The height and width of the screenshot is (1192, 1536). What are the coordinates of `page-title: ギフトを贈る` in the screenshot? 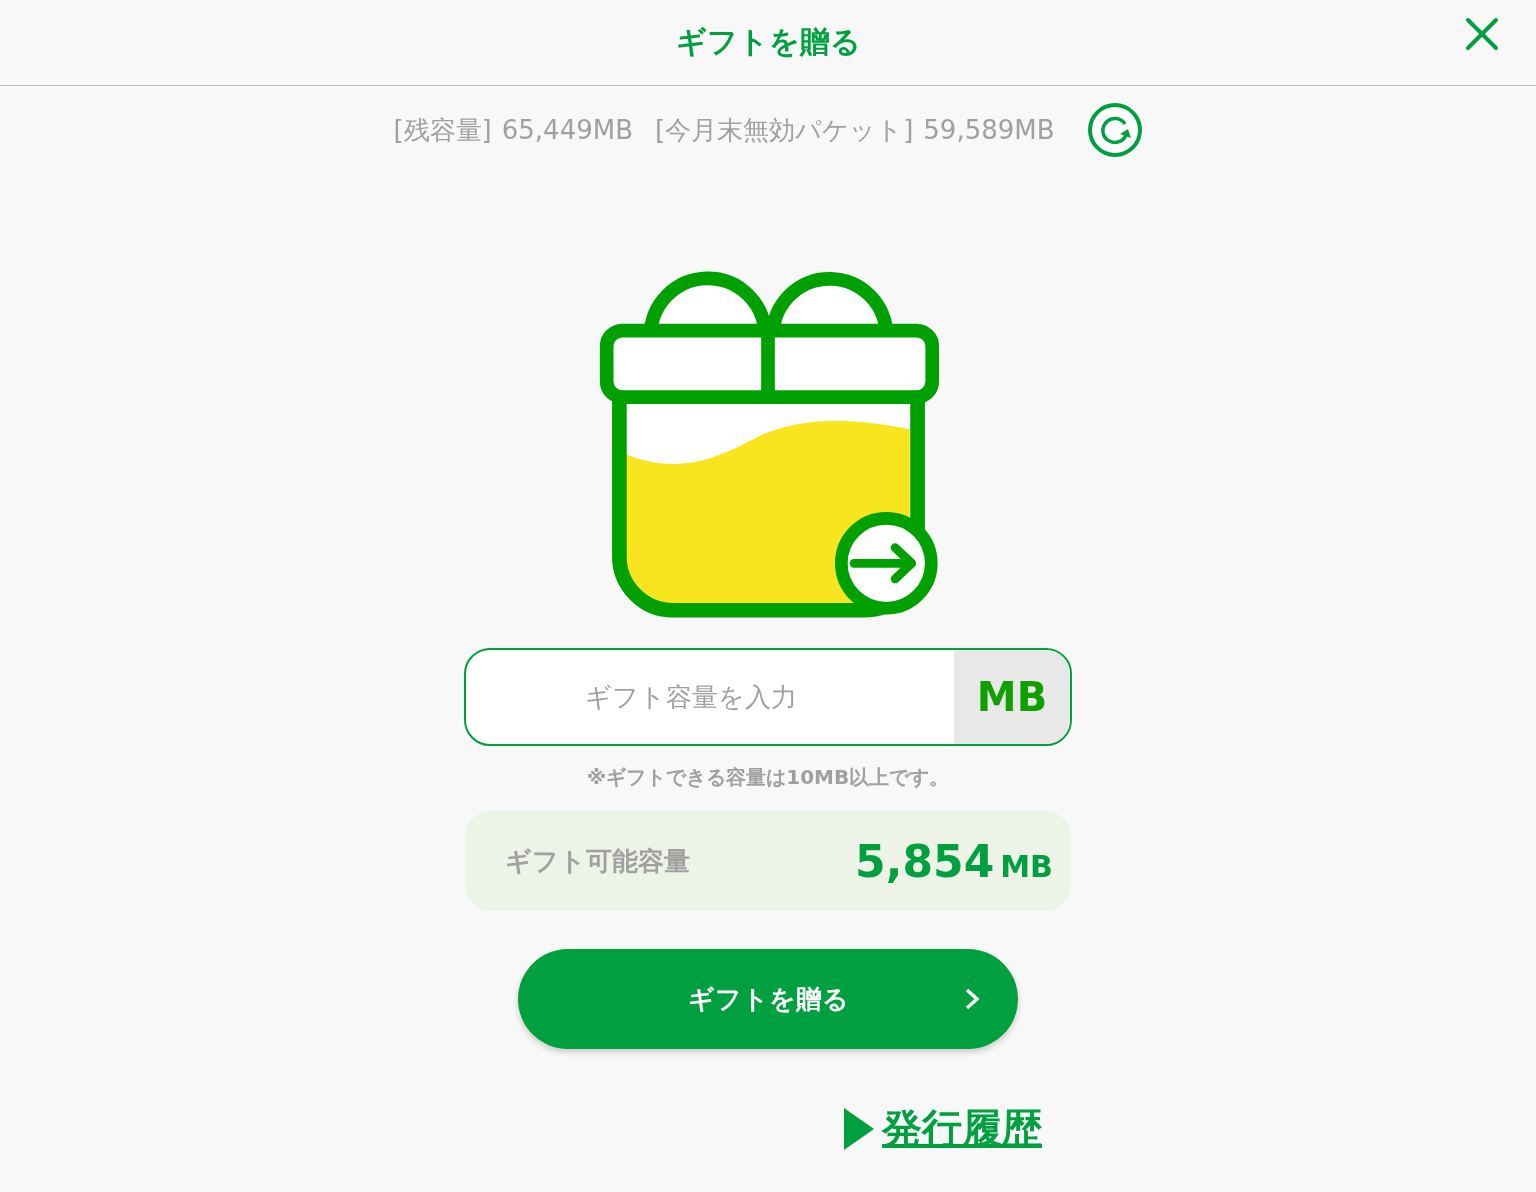 It's located at (768, 42).